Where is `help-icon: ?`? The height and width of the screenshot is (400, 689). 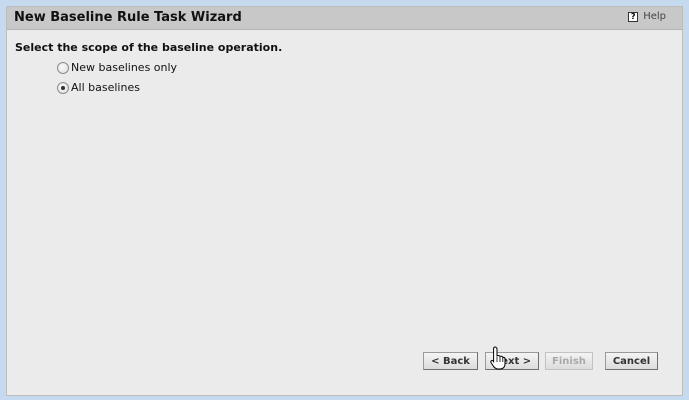
help-icon: ? is located at coordinates (633, 16).